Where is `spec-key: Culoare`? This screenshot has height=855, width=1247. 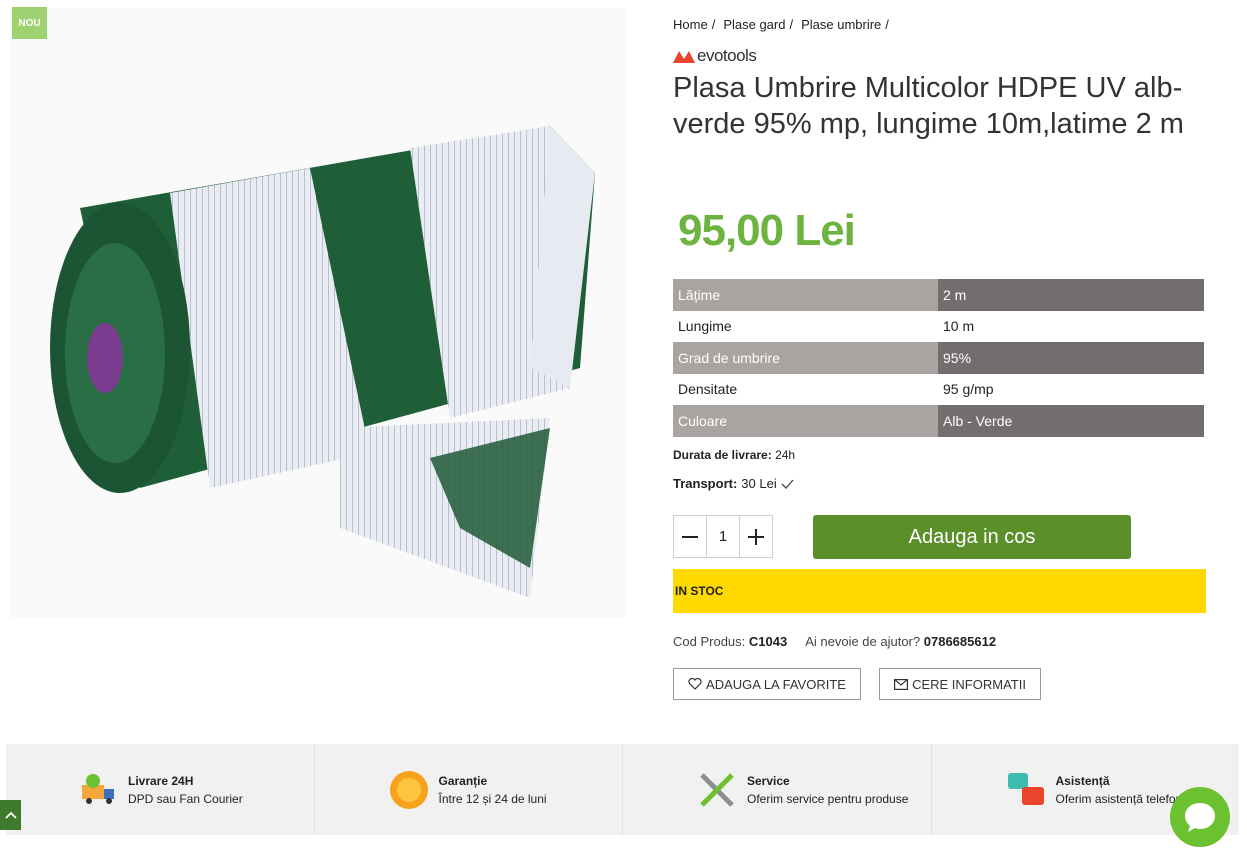 spec-key: Culoare is located at coordinates (805, 421).